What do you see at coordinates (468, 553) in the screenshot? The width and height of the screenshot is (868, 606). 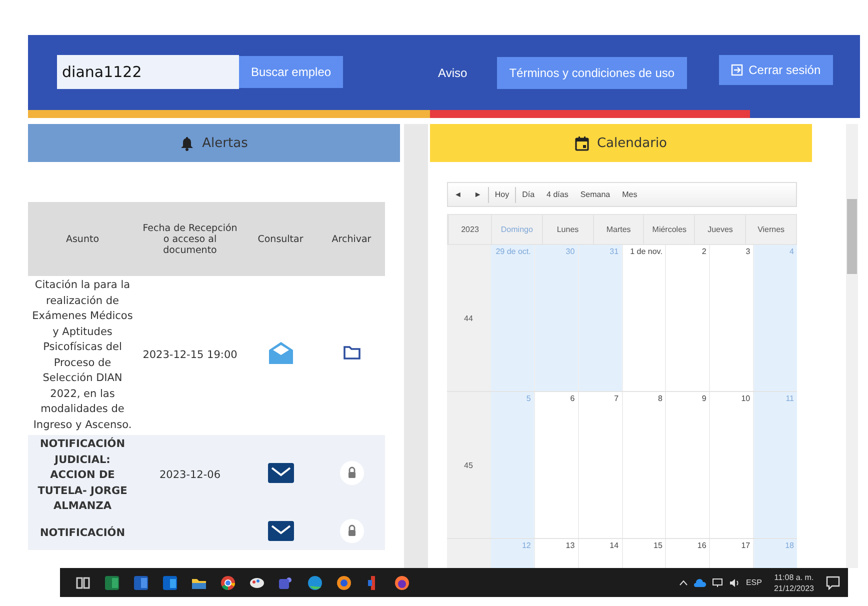 I see `week-number-cell` at bounding box center [468, 553].